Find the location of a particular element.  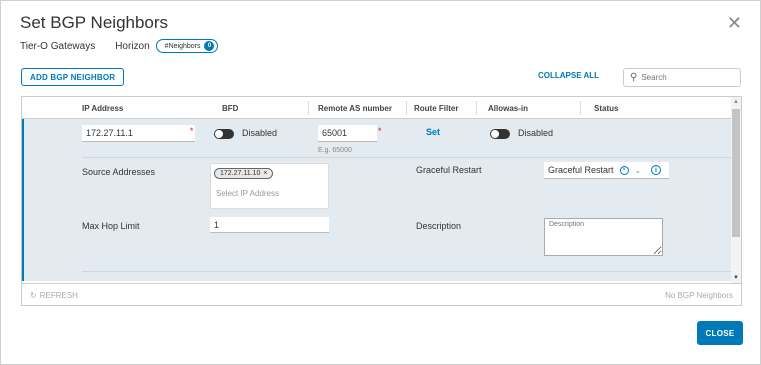

search-box: ⚲ is located at coordinates (682, 77).